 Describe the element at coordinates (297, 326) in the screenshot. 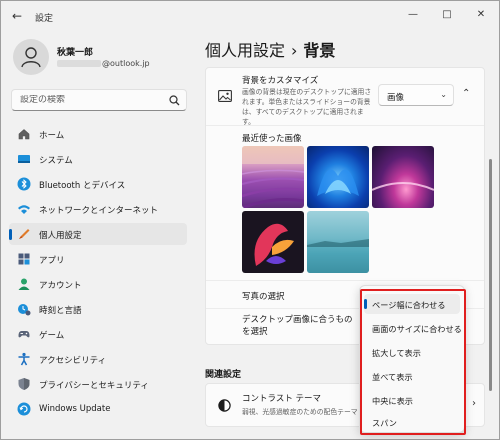

I see `fit-option-label: デスクトップ画像に合うものを選択` at that location.